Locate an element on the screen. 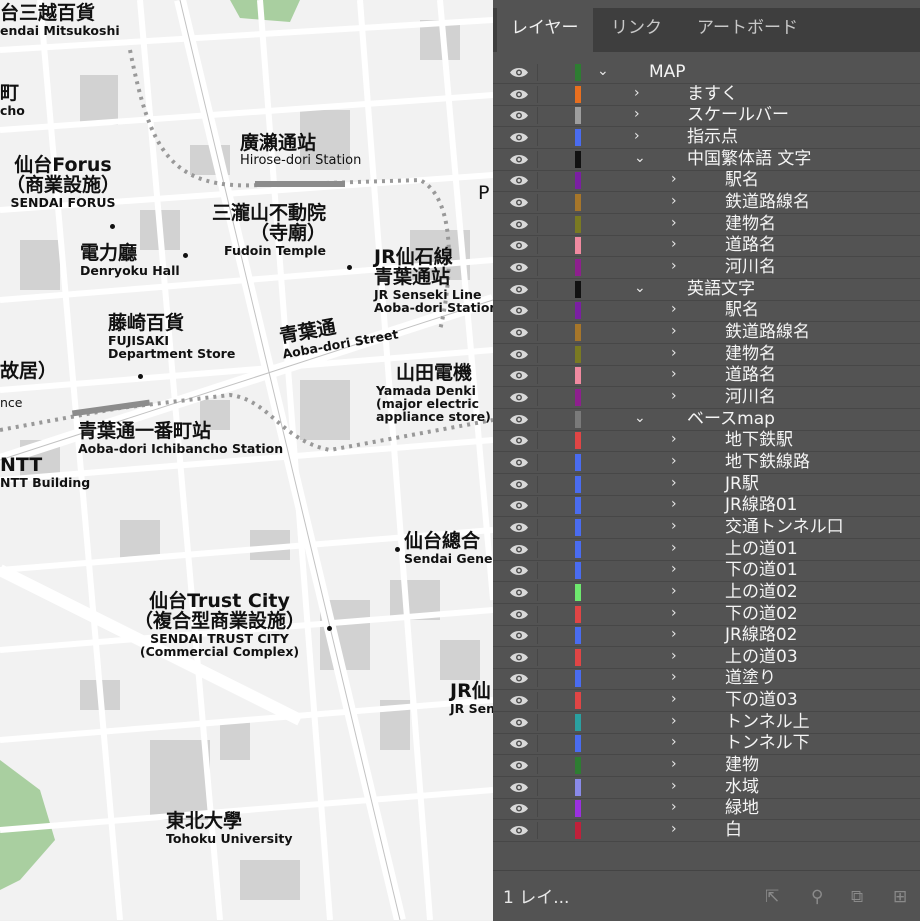 The height and width of the screenshot is (921, 920). layer-row: › 道路名 is located at coordinates (706, 376).